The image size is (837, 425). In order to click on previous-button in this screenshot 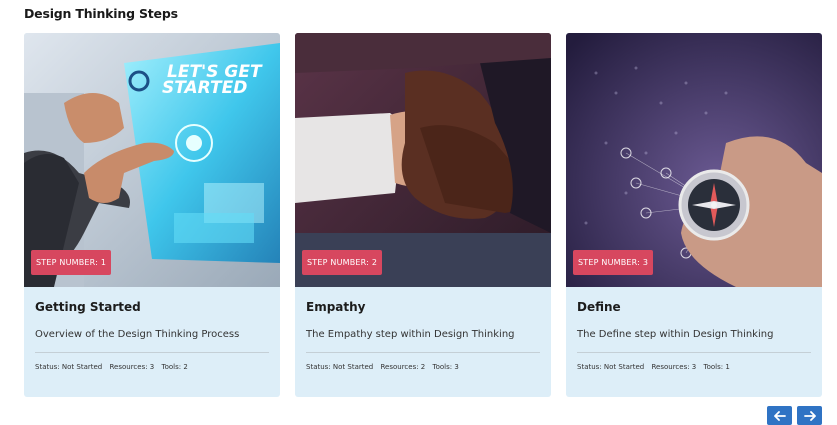, I will do `click(779, 415)`.